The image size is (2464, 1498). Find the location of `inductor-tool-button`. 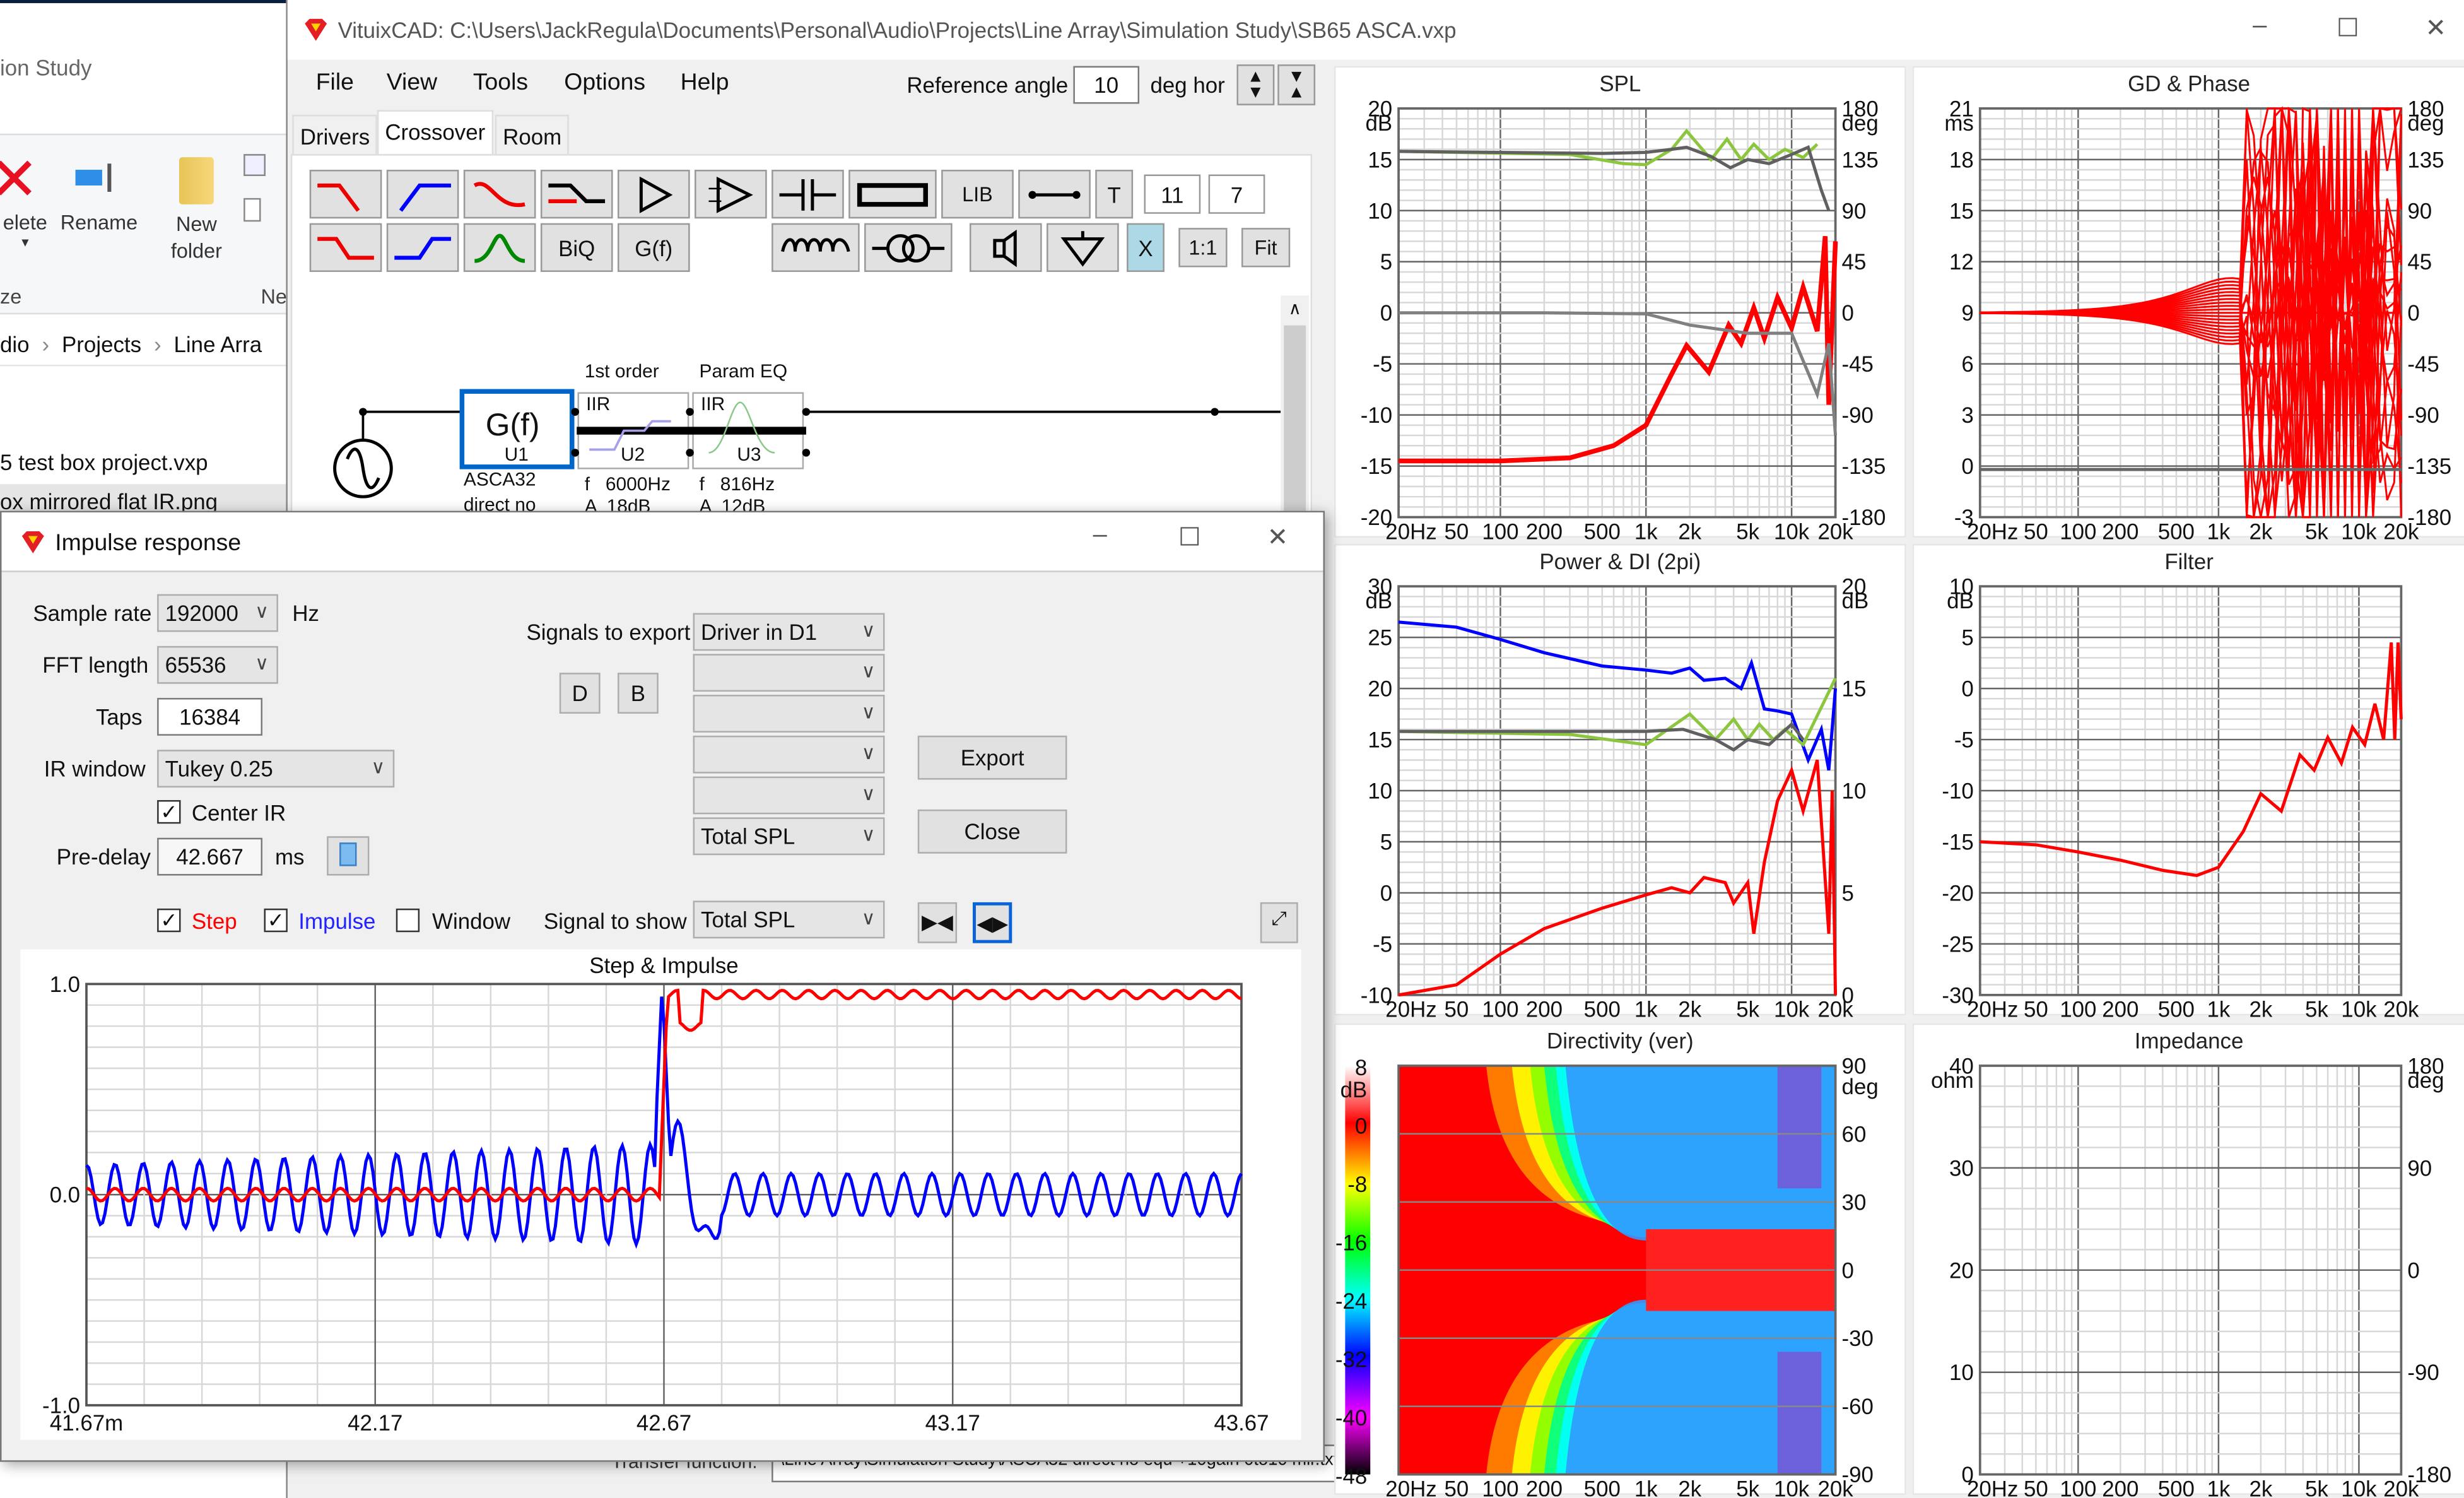

inductor-tool-button is located at coordinates (815, 247).